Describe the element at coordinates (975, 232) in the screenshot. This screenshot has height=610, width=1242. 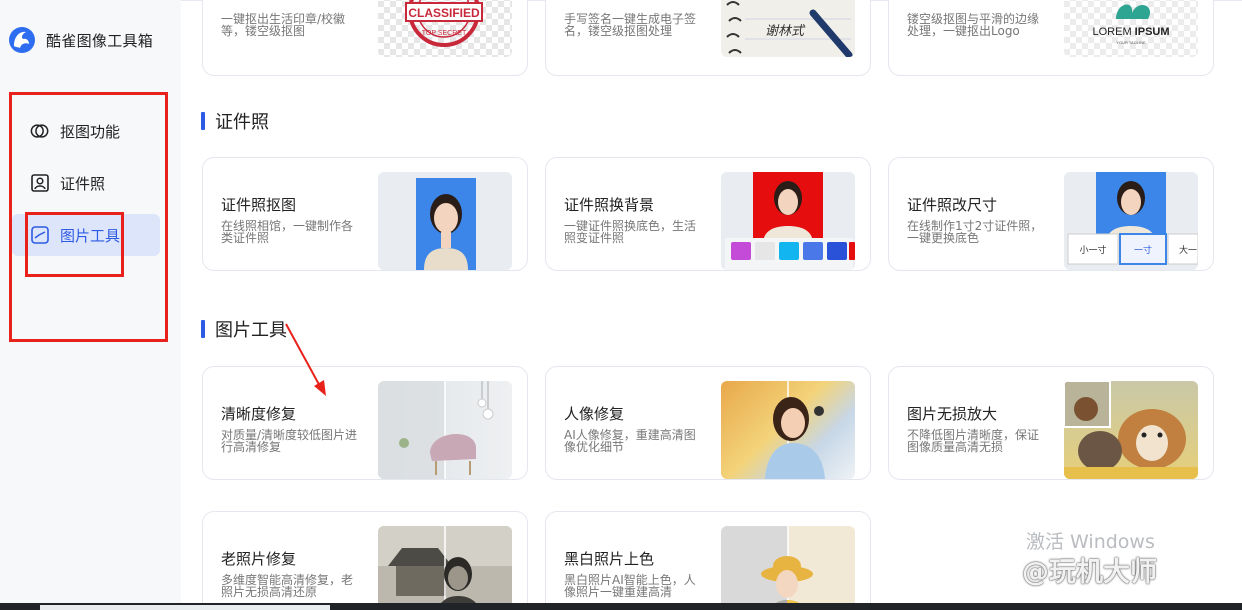
I see `card-desc: 在线制作1寸2寸证件照，一键更换底色` at that location.